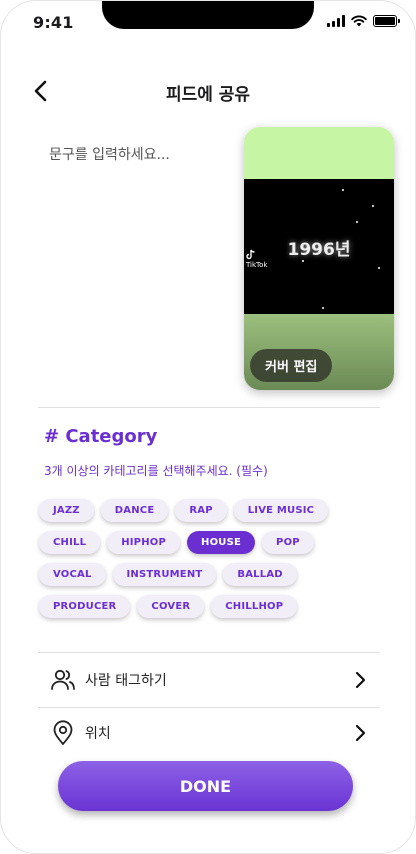  Describe the element at coordinates (171, 606) in the screenshot. I see `category-chip-cover: COVER` at that location.